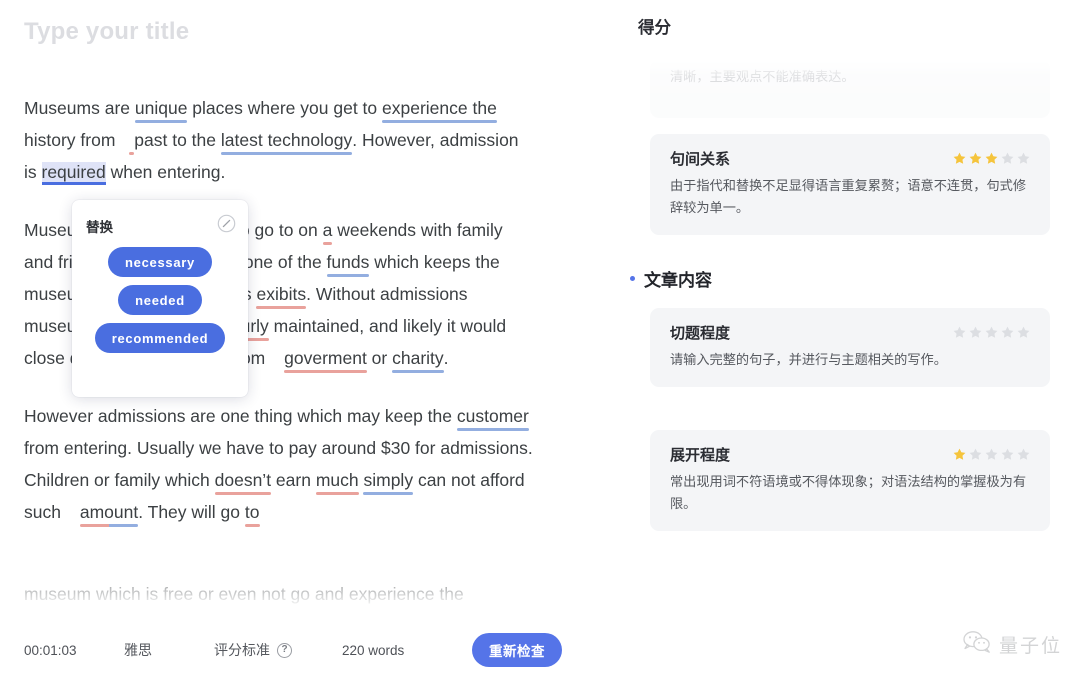 This screenshot has height=681, width=1080. I want to click on mark-doesnt: doesn’t, so click(243, 480).